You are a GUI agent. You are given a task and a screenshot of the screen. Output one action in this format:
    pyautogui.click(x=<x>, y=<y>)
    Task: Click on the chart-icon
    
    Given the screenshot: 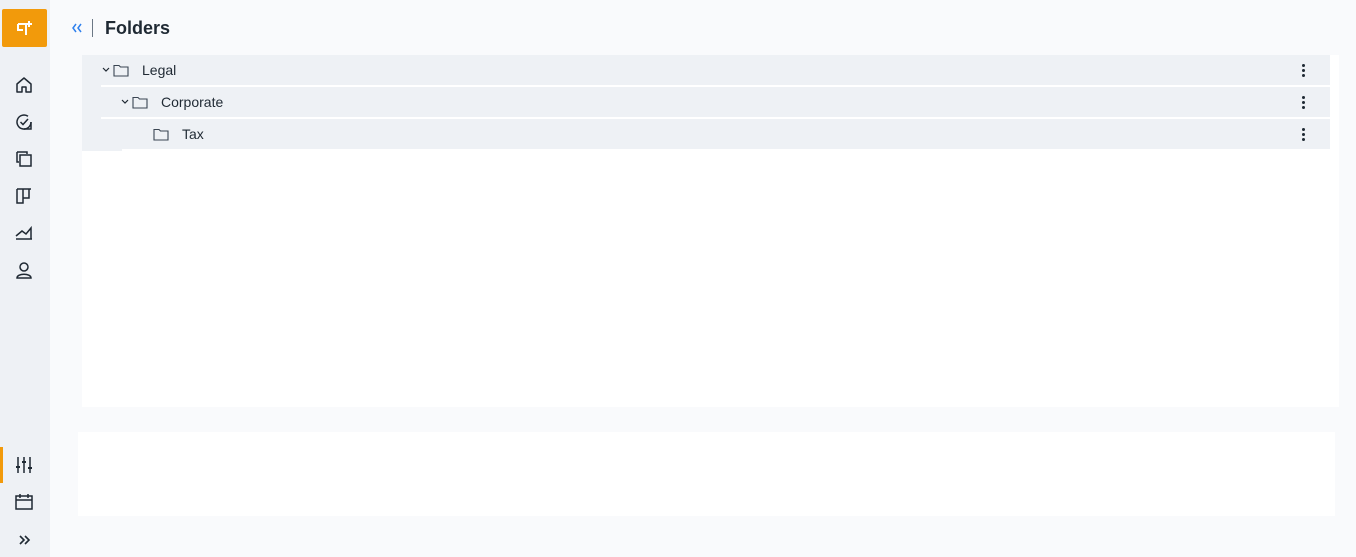 What is the action you would take?
    pyautogui.click(x=23, y=232)
    